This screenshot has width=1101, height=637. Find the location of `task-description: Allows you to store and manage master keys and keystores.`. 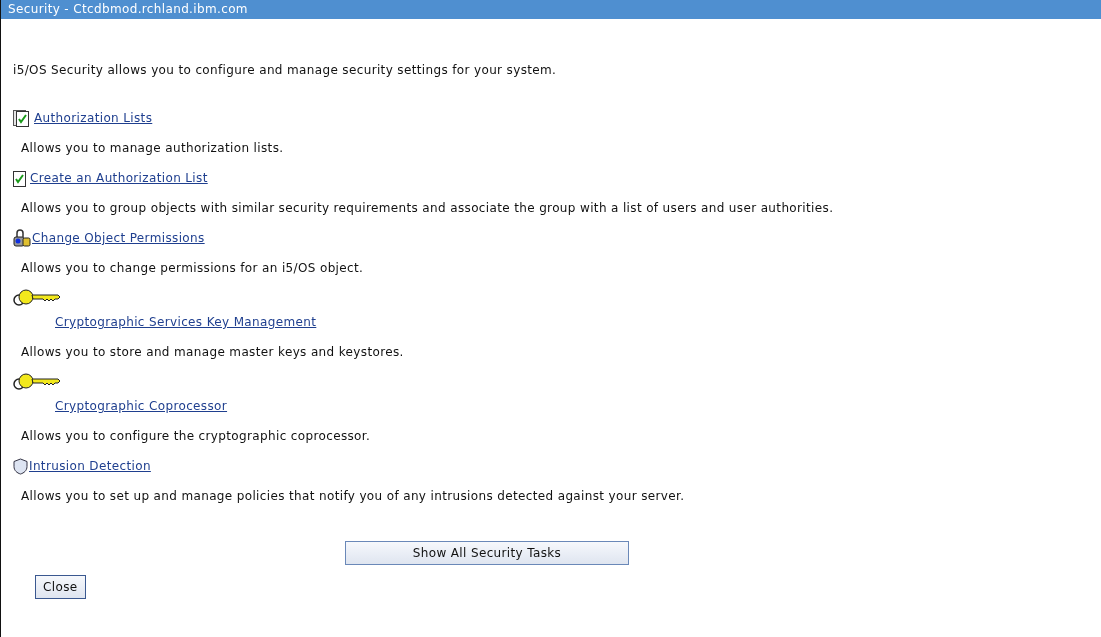

task-description: Allows you to store and manage master keys and keystores. is located at coordinates (213, 352).